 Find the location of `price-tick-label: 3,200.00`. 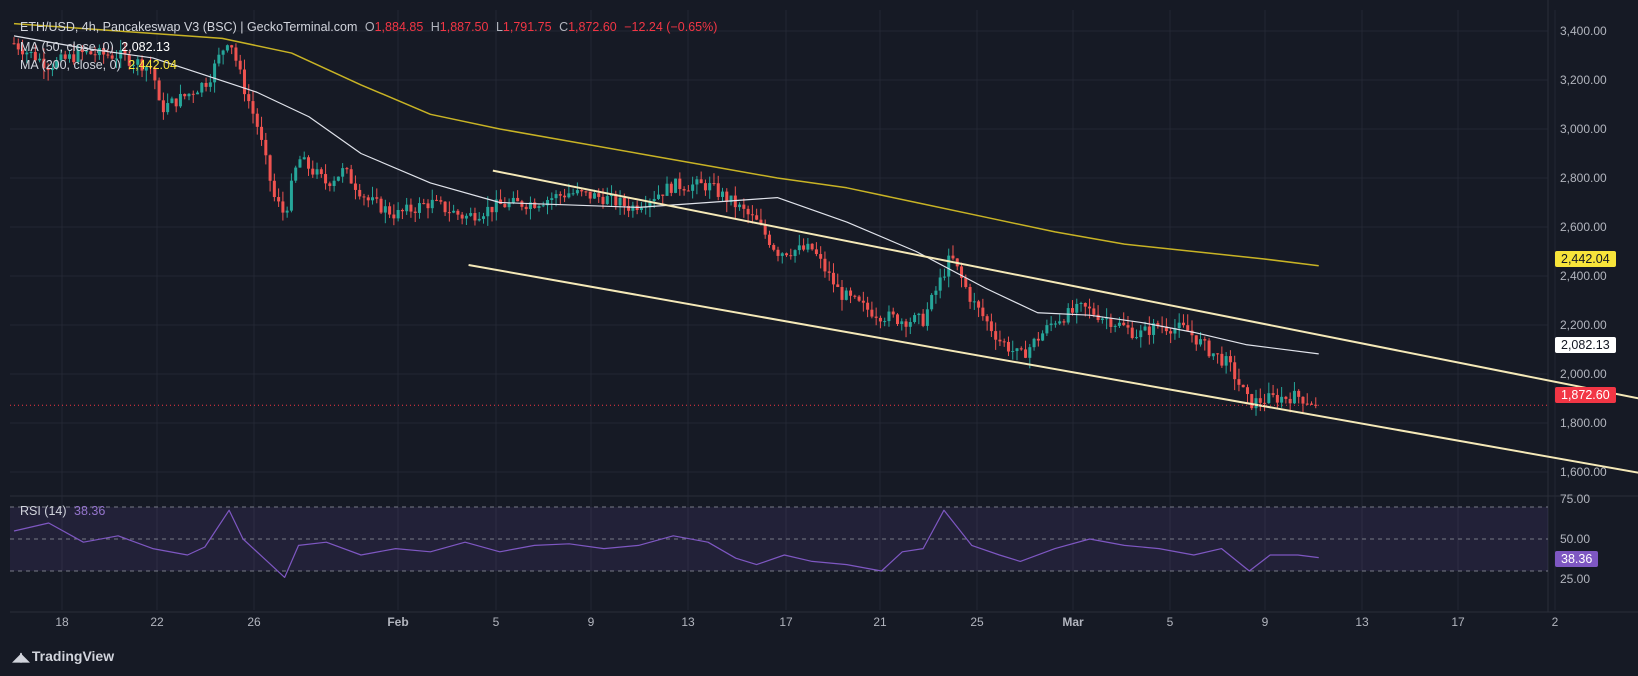

price-tick-label: 3,200.00 is located at coordinates (1583, 80).